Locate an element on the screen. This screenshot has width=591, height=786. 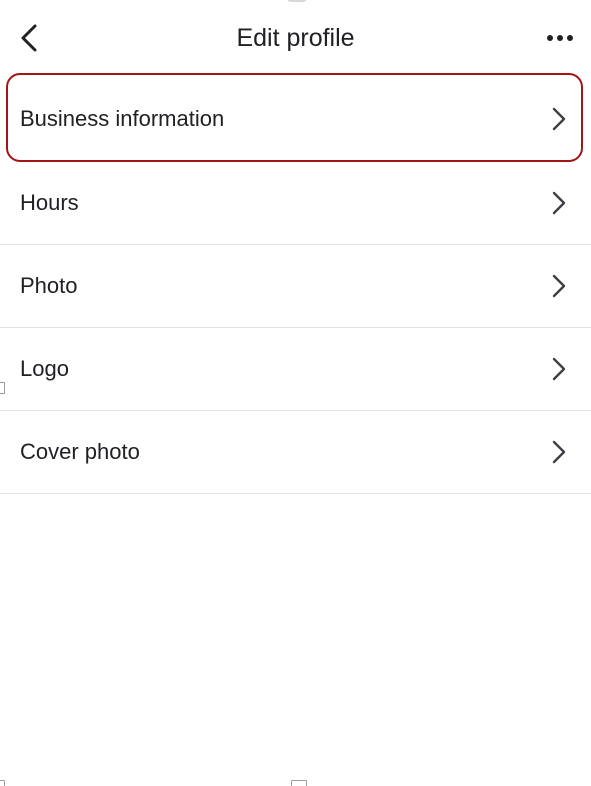
menu-item-label: Photo is located at coordinates (49, 285).